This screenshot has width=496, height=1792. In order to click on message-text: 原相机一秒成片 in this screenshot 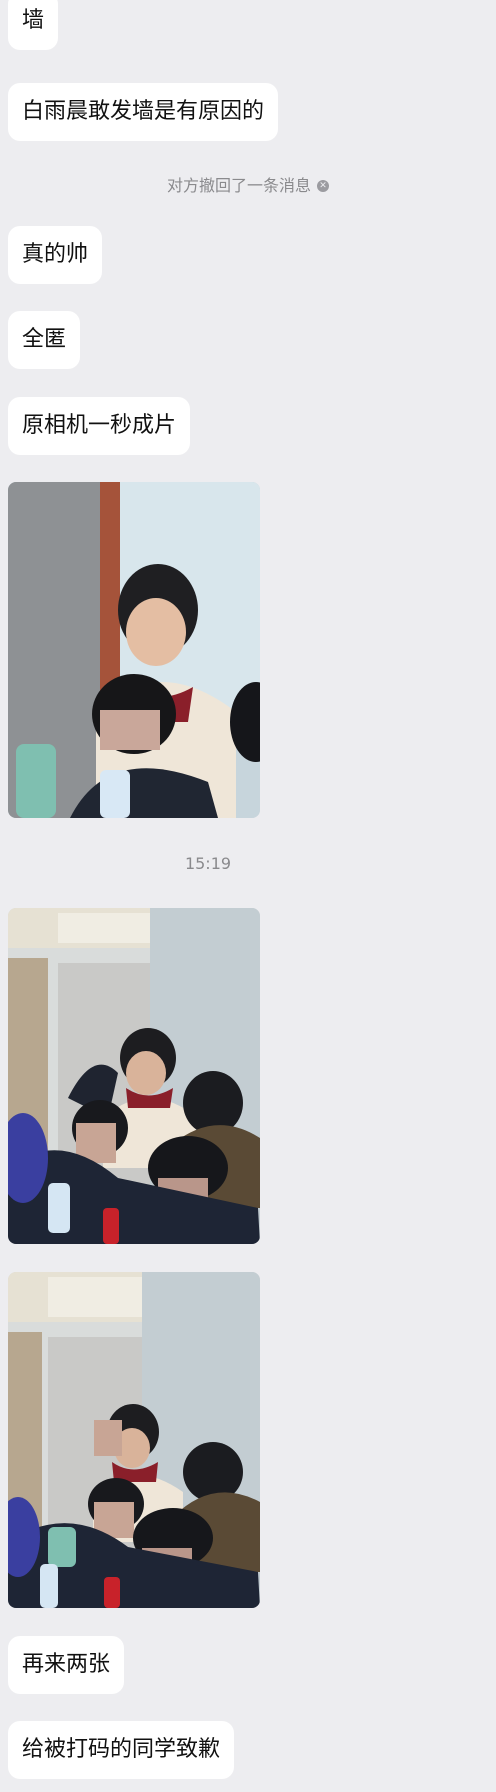, I will do `click(99, 425)`.